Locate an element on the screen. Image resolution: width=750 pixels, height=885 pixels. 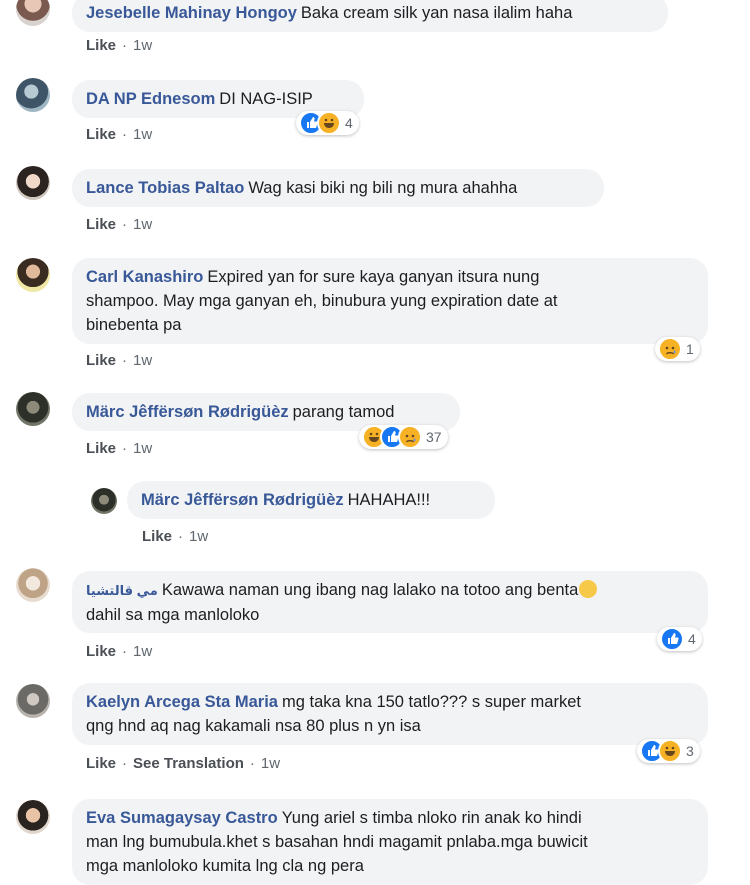
commenter-name: Lance Tobias Paltao is located at coordinates (165, 188).